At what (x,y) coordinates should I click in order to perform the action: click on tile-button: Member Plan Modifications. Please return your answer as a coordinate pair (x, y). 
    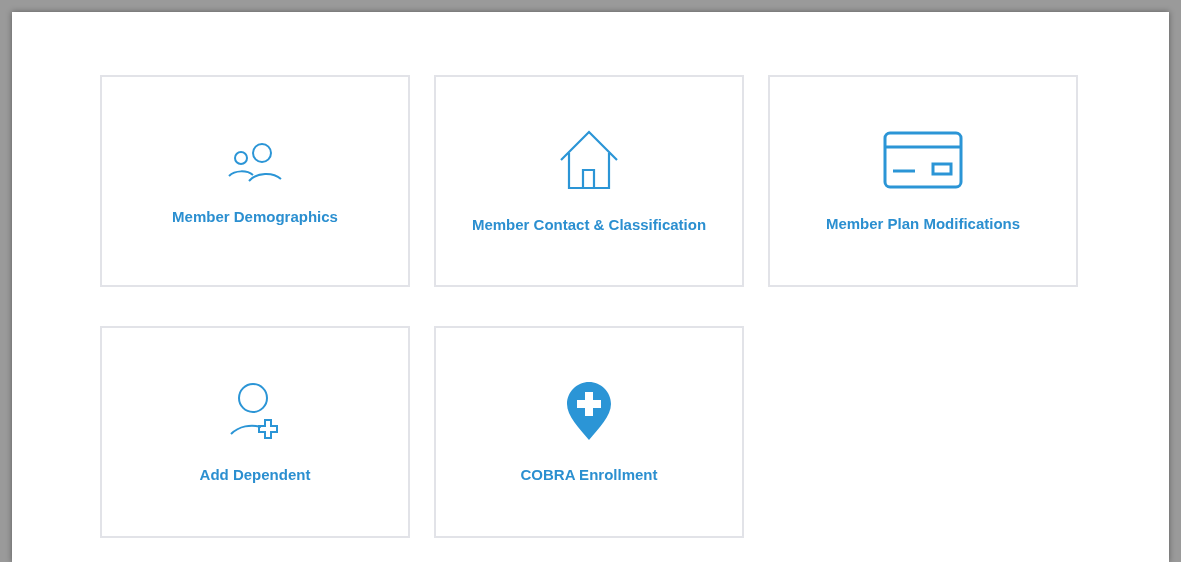
    Looking at the image, I should click on (923, 181).